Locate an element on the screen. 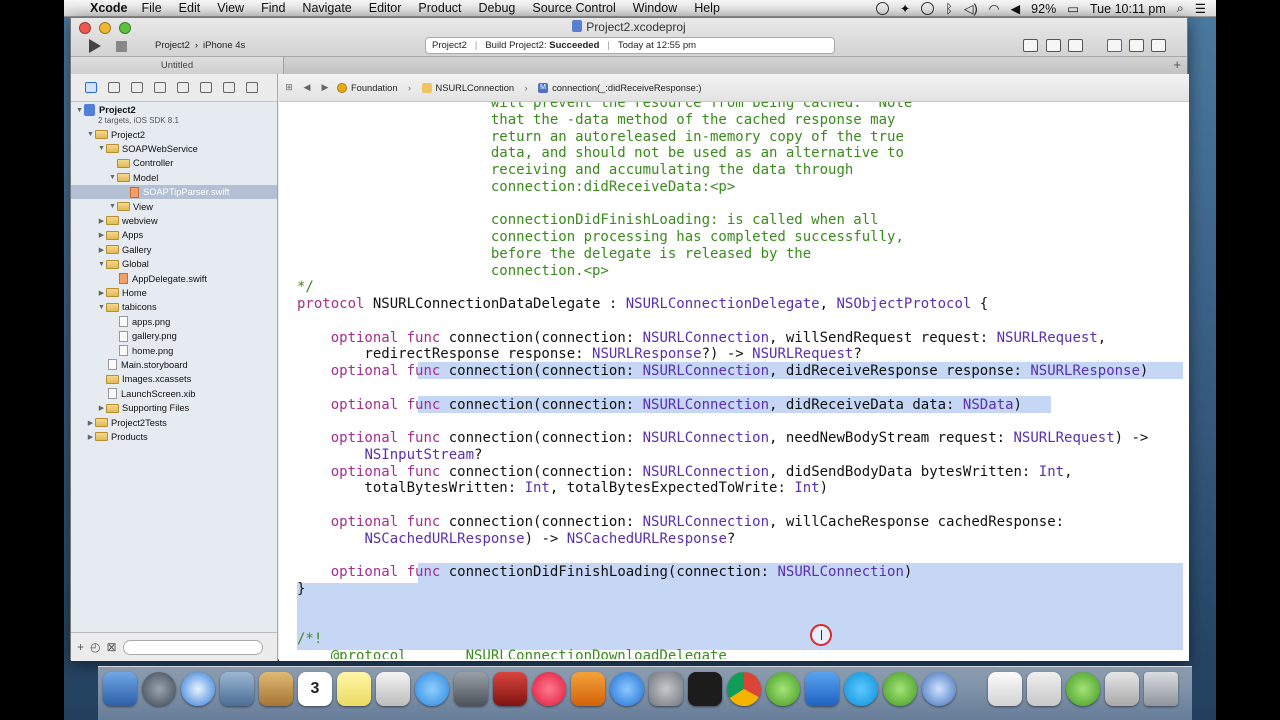  back-arrow-icon: ◀ is located at coordinates (307, 87).